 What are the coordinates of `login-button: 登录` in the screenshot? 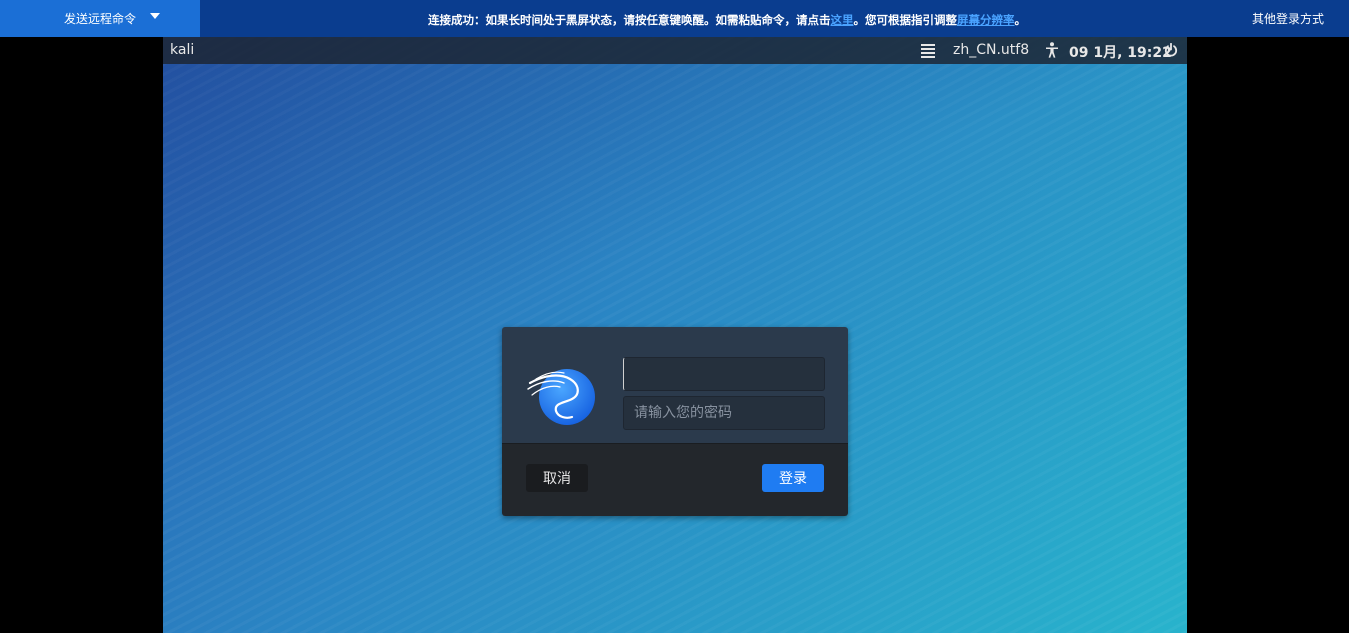 It's located at (793, 478).